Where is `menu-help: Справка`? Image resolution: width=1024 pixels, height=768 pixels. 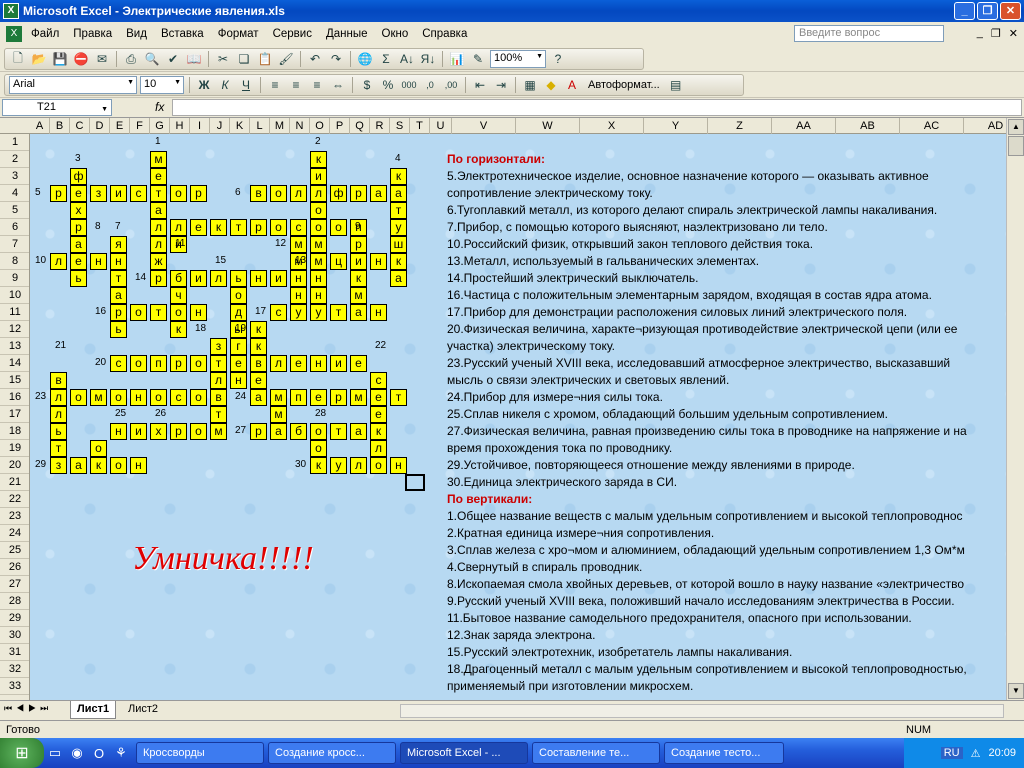
menu-help: Справка is located at coordinates (444, 34).